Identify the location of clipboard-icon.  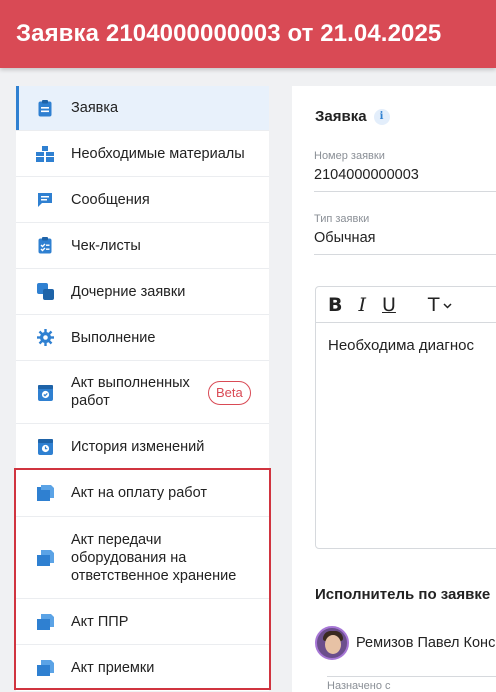
(45, 108).